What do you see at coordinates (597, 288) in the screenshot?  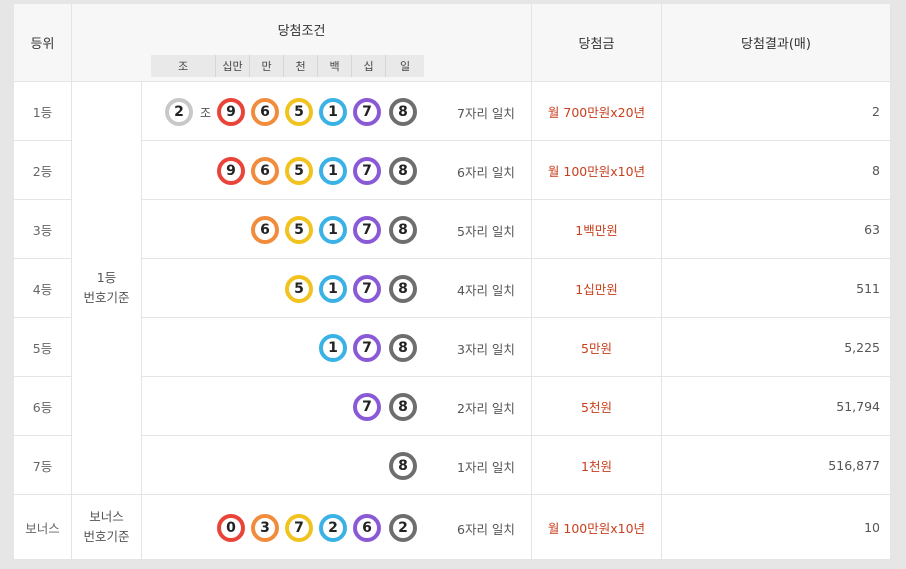 I see `prize-cell: 1십만원` at bounding box center [597, 288].